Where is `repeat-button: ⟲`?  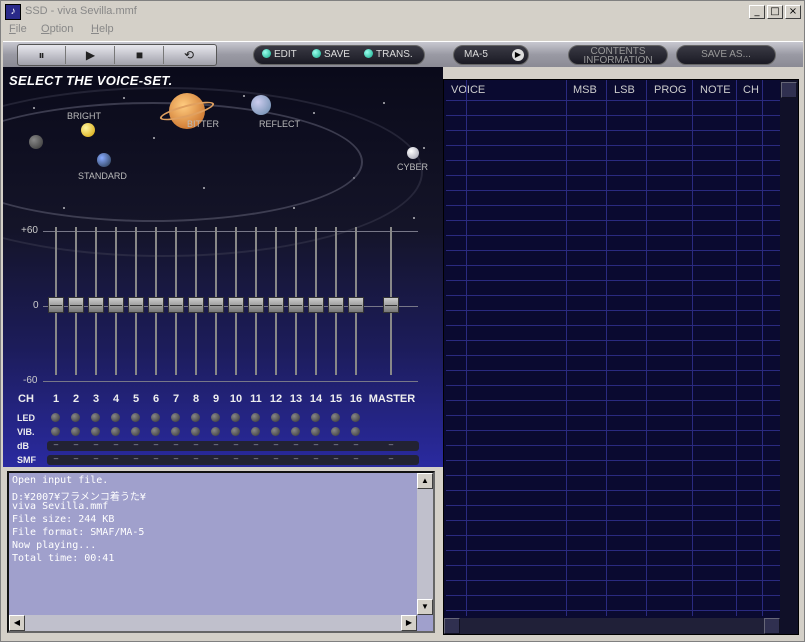 repeat-button: ⟲ is located at coordinates (189, 55).